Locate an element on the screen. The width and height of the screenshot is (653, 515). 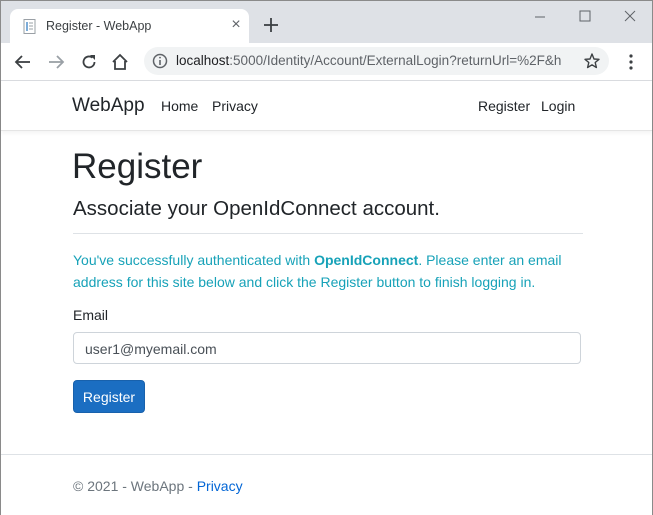
footer-text: © 2021 - WebApp - Privacy is located at coordinates (158, 486).